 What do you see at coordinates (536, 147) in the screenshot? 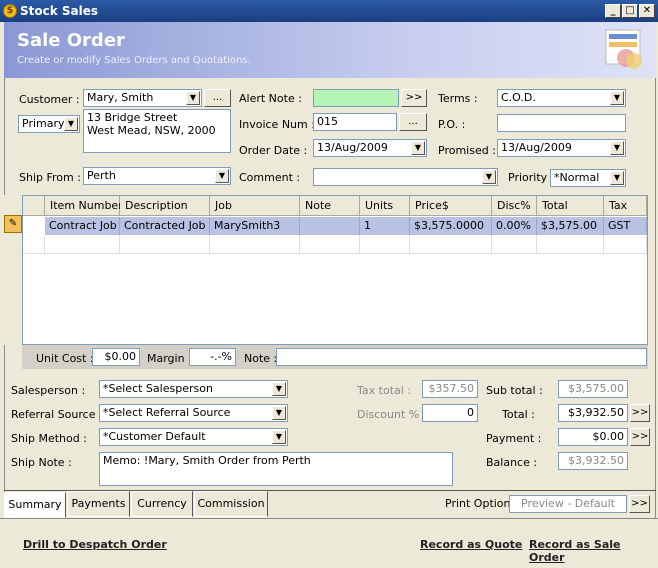
I see `promised-value: 13/Aug/2009` at bounding box center [536, 147].